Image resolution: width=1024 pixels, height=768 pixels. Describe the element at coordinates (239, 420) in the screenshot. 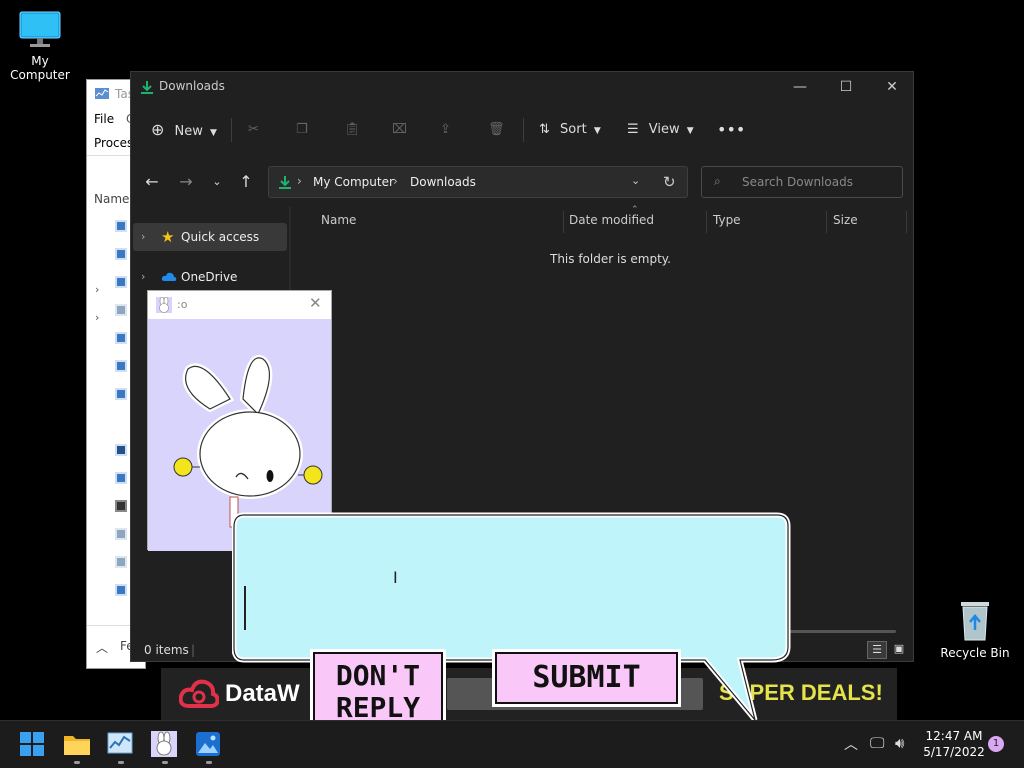

I see `bunny-popup-window: :o ✕` at that location.